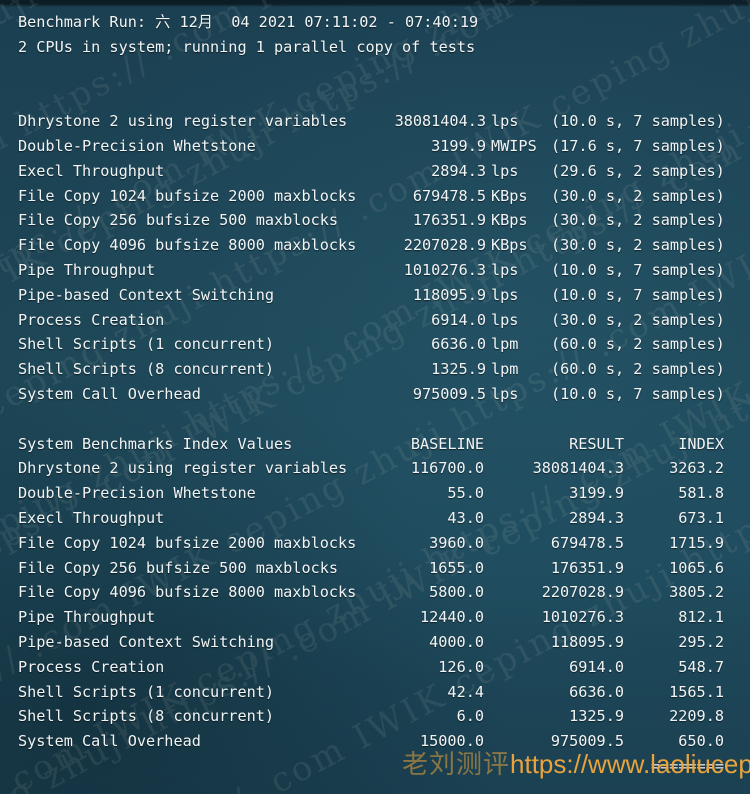 This screenshot has height=794, width=750. What do you see at coordinates (458, 369) in the screenshot?
I see `benchmark-value: 1325.9` at bounding box center [458, 369].